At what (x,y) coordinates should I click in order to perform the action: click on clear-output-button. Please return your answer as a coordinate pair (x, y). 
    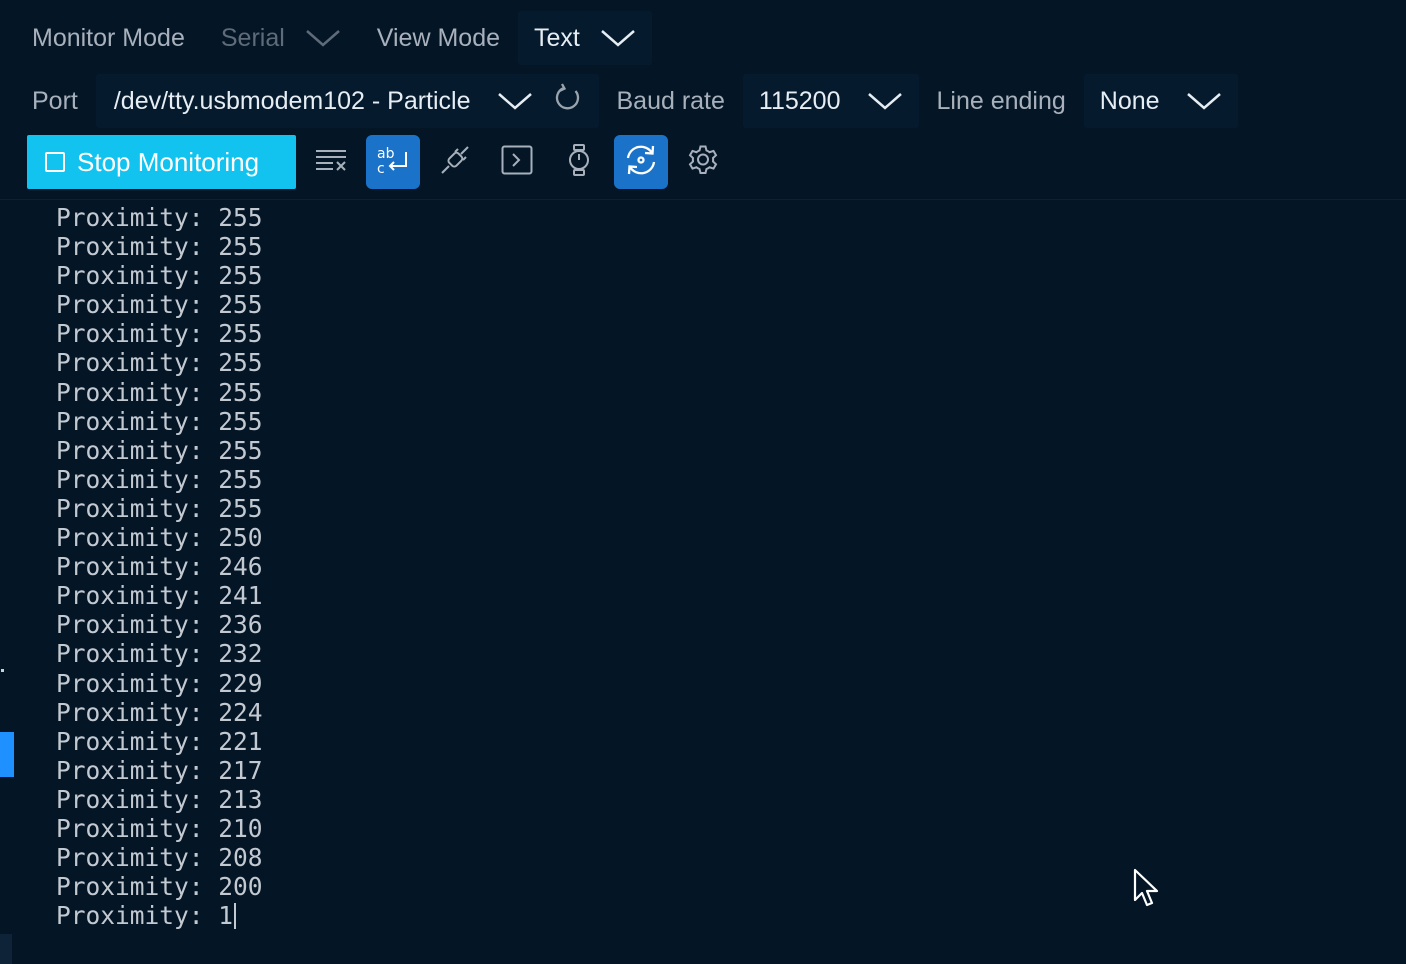
    Looking at the image, I should click on (331, 162).